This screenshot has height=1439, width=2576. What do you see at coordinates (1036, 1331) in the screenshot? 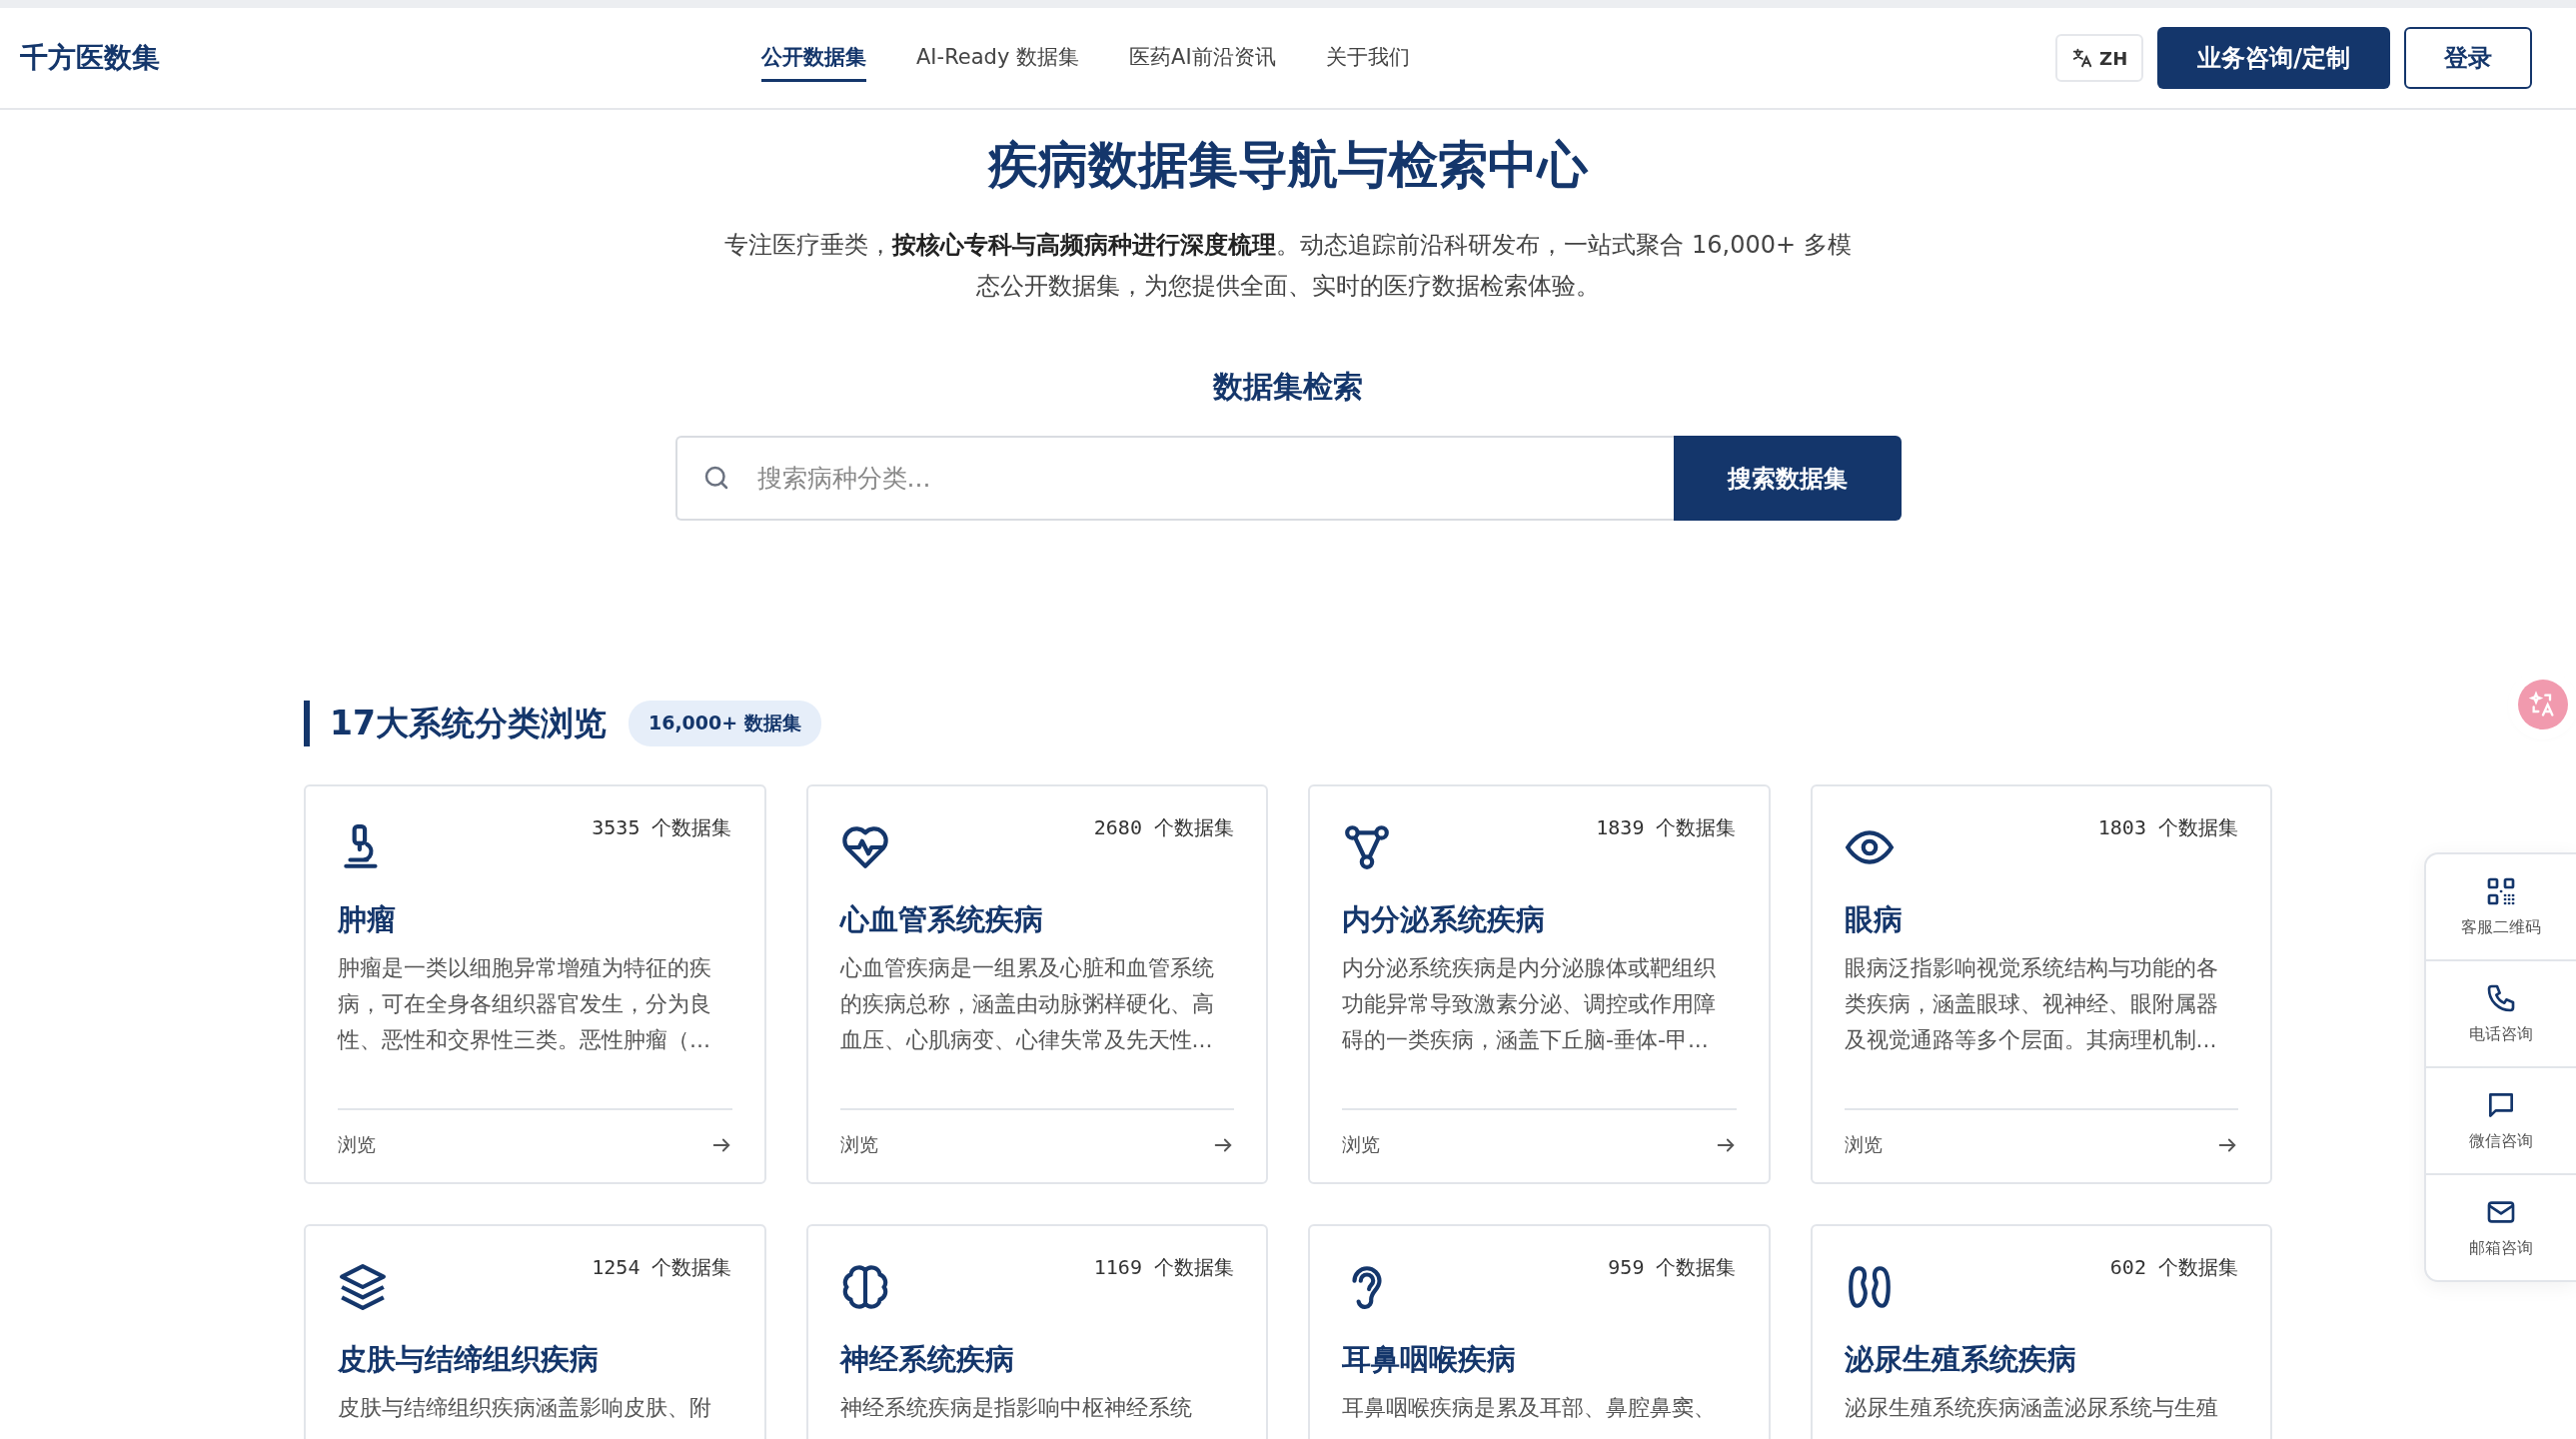
I see `category-card: 1169 个数据集 神经系统疾病 神经系统疾病是指影响中枢神经系统` at bounding box center [1036, 1331].